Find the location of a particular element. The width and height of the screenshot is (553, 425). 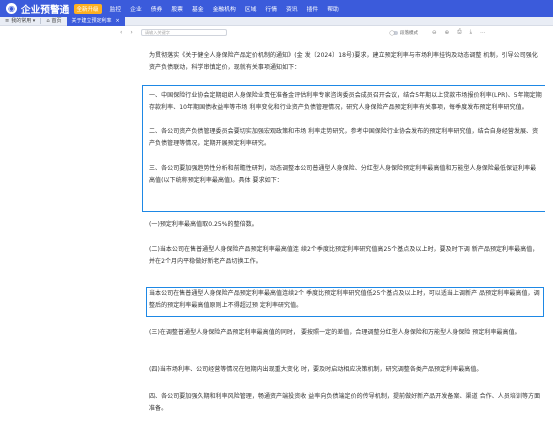

tab-favorites: ≡ 我的常用 ▾ is located at coordinates (20, 21).